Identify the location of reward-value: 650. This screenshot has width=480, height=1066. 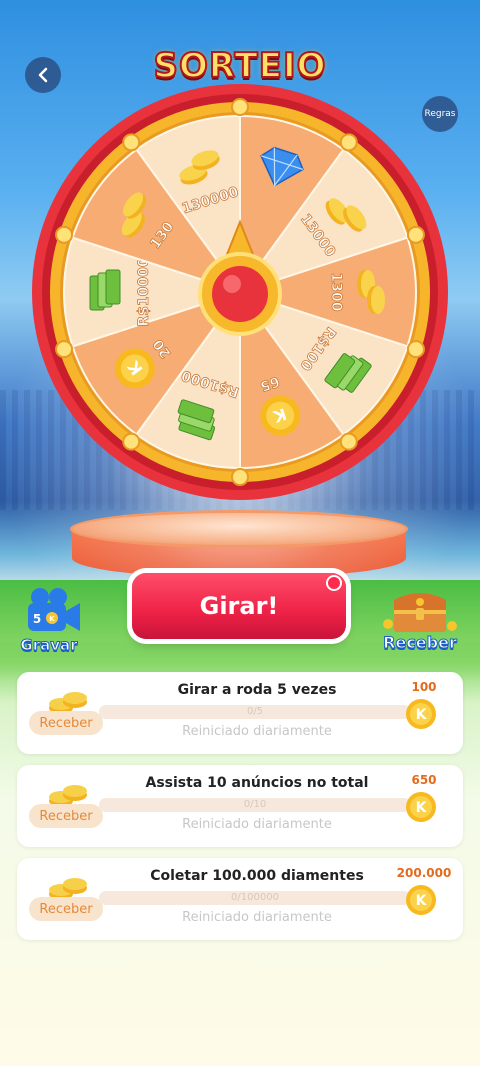
(424, 780).